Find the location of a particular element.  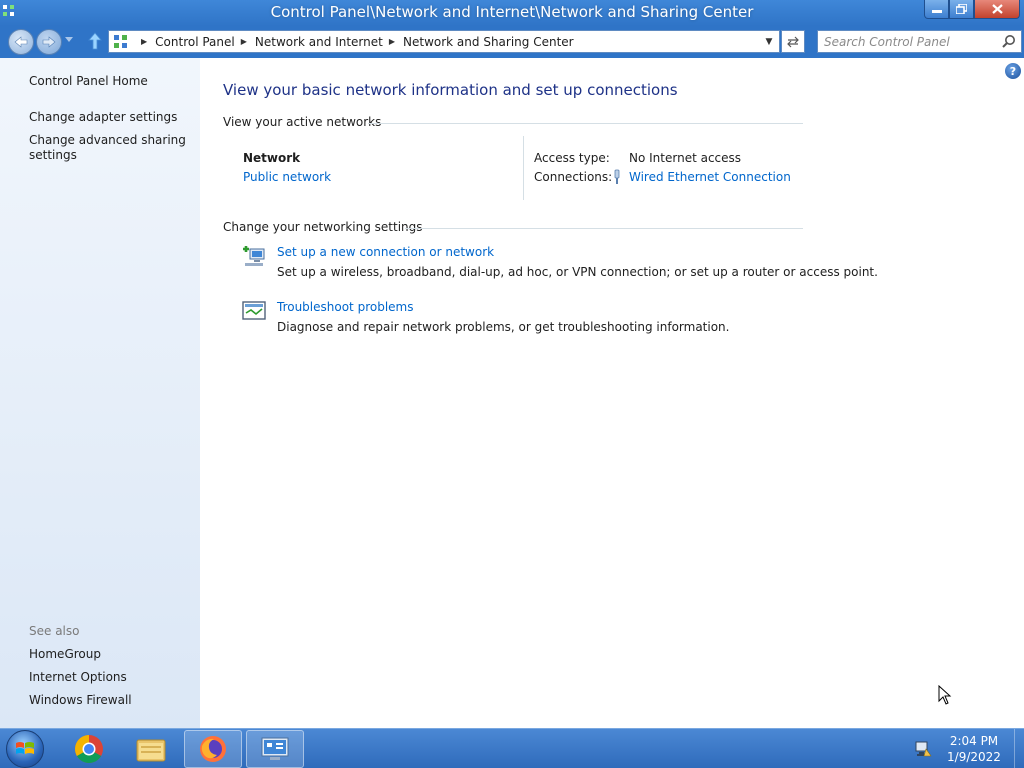

question-mark-icon: ? is located at coordinates (1013, 71).